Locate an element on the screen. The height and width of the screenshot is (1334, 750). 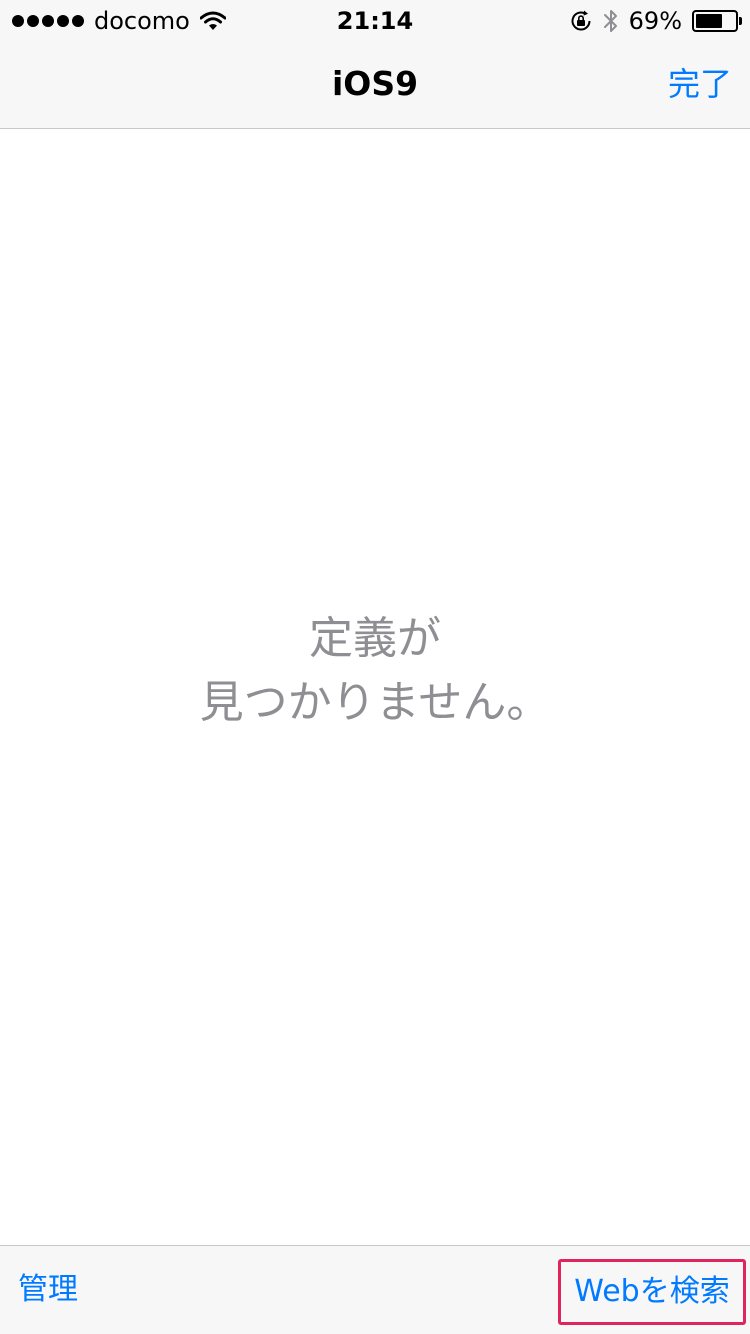
battery-icon is located at coordinates (717, 21).